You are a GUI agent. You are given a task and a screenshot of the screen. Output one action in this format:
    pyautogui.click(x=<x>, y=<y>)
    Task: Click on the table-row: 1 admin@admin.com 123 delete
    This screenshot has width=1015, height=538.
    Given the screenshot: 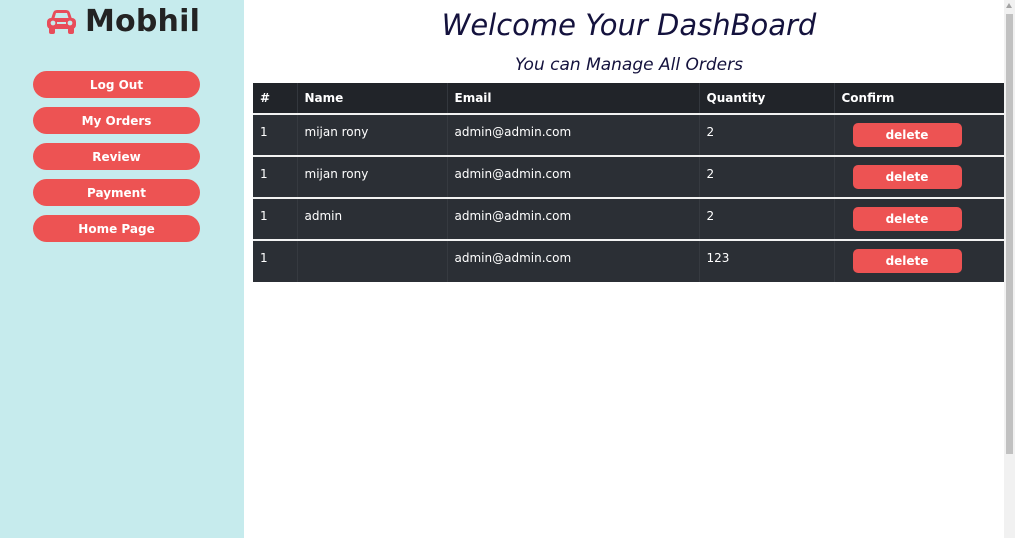 What is the action you would take?
    pyautogui.click(x=628, y=261)
    